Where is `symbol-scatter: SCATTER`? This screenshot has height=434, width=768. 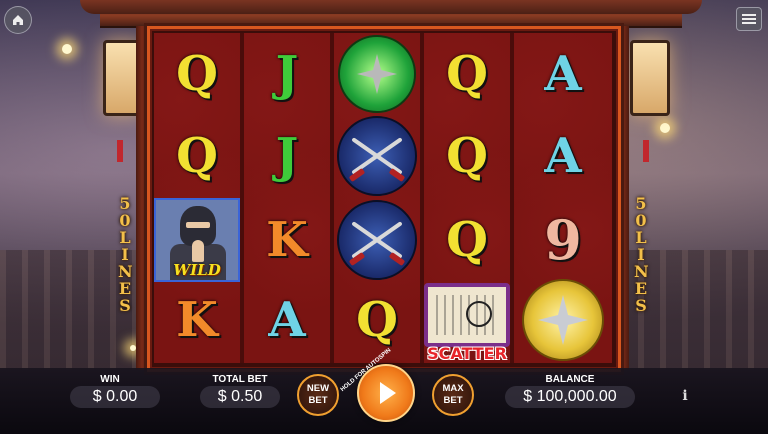 symbol-scatter: SCATTER is located at coordinates (467, 321).